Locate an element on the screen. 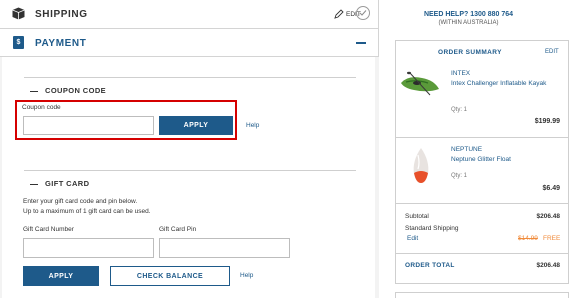  coupon-divider is located at coordinates (190, 77).